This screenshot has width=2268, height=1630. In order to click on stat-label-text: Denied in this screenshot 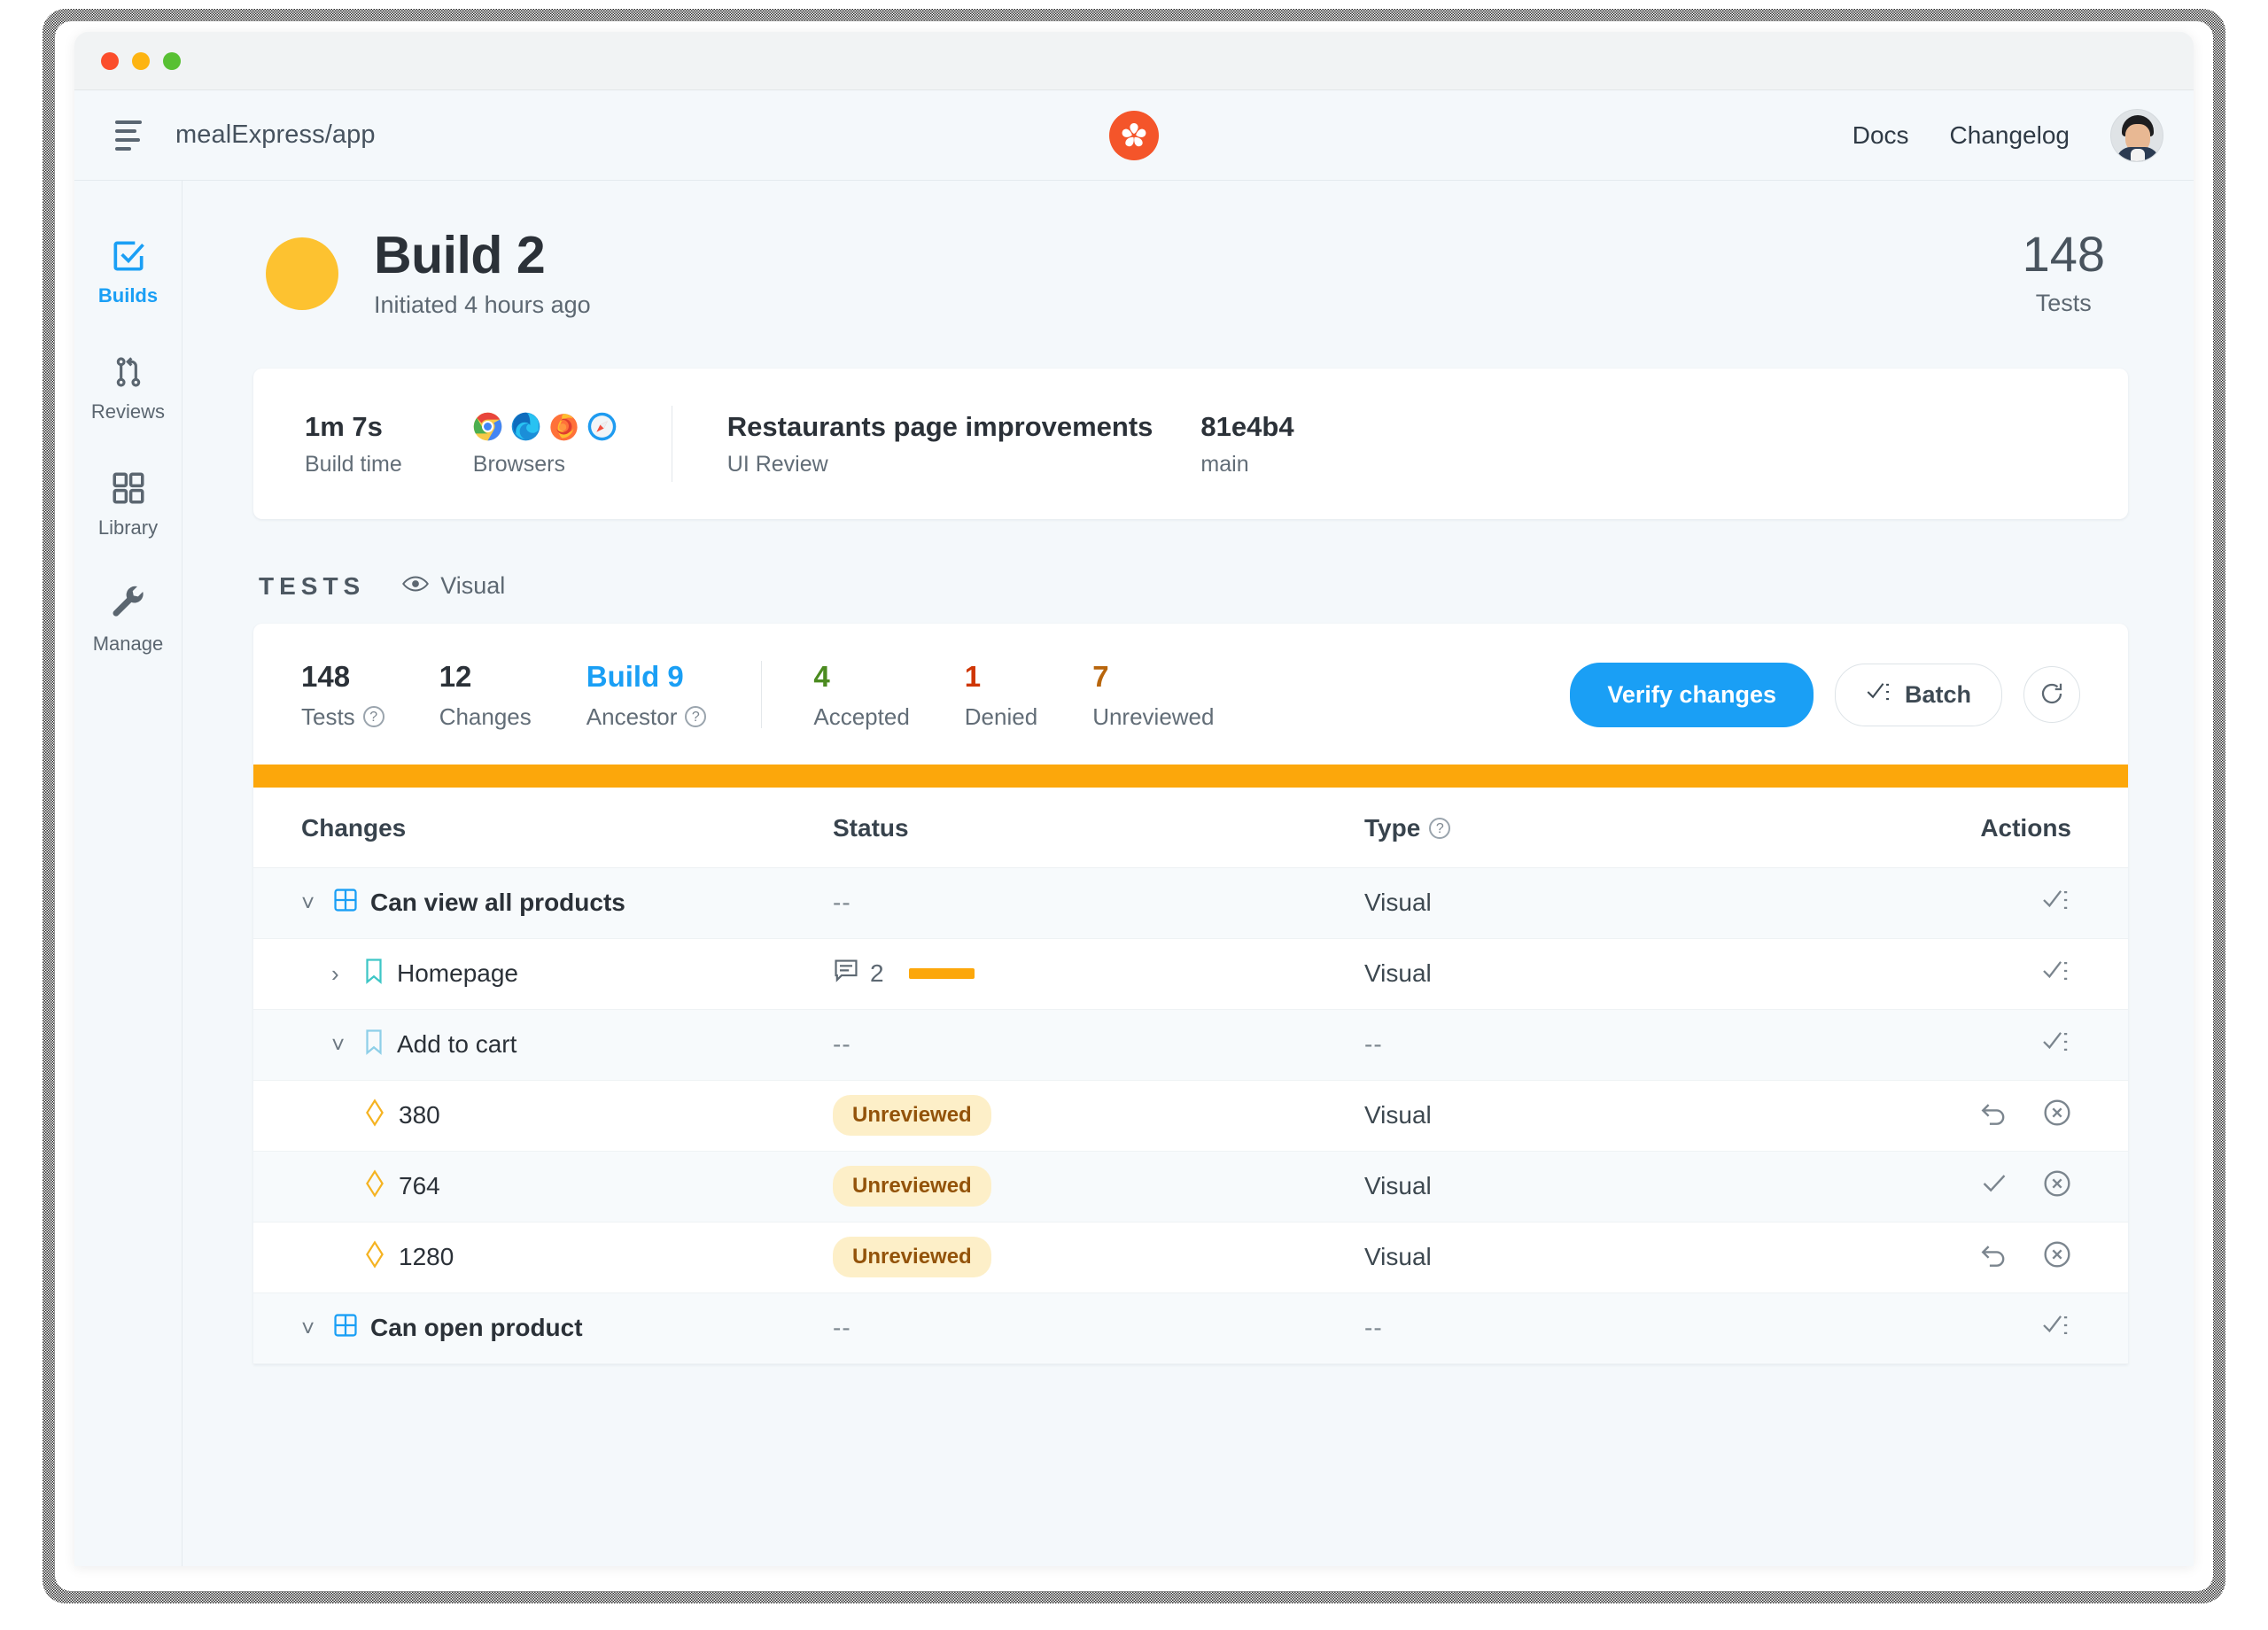, I will do `click(1001, 716)`.